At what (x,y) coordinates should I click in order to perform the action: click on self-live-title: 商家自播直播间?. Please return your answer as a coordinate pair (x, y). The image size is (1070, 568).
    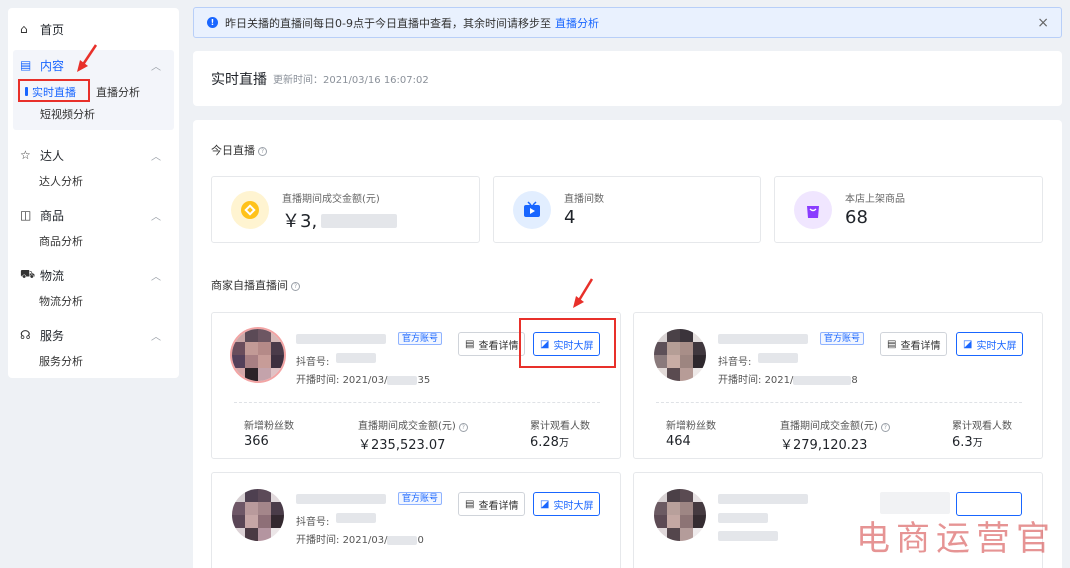
    Looking at the image, I should click on (255, 285).